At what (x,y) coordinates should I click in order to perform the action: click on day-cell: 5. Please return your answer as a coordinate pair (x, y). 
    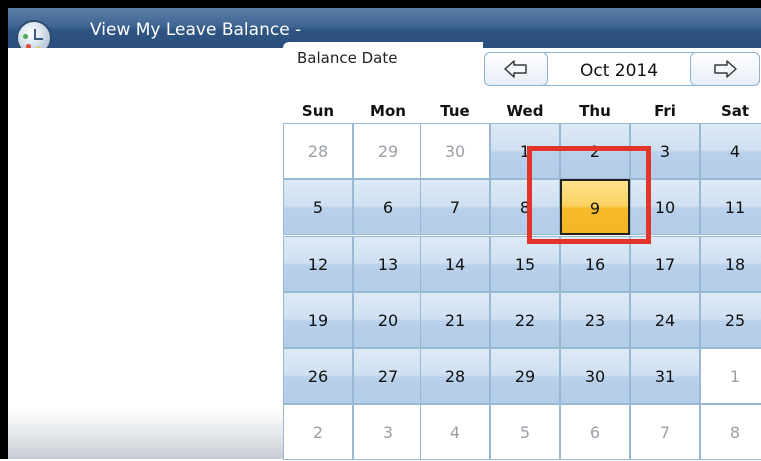
    Looking at the image, I should click on (318, 207).